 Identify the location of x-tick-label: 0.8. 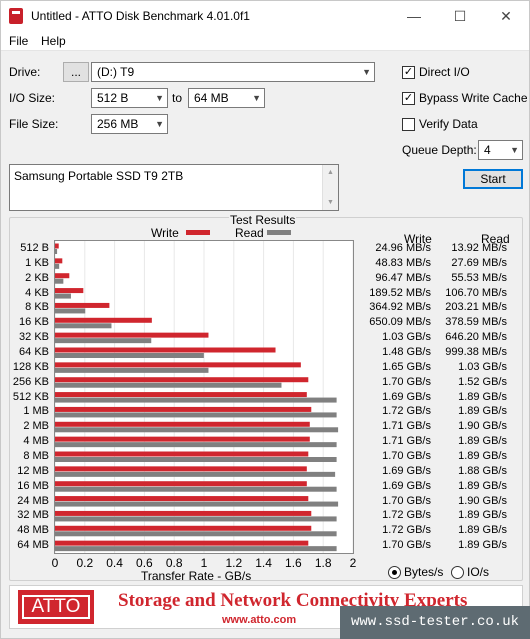
(174, 563).